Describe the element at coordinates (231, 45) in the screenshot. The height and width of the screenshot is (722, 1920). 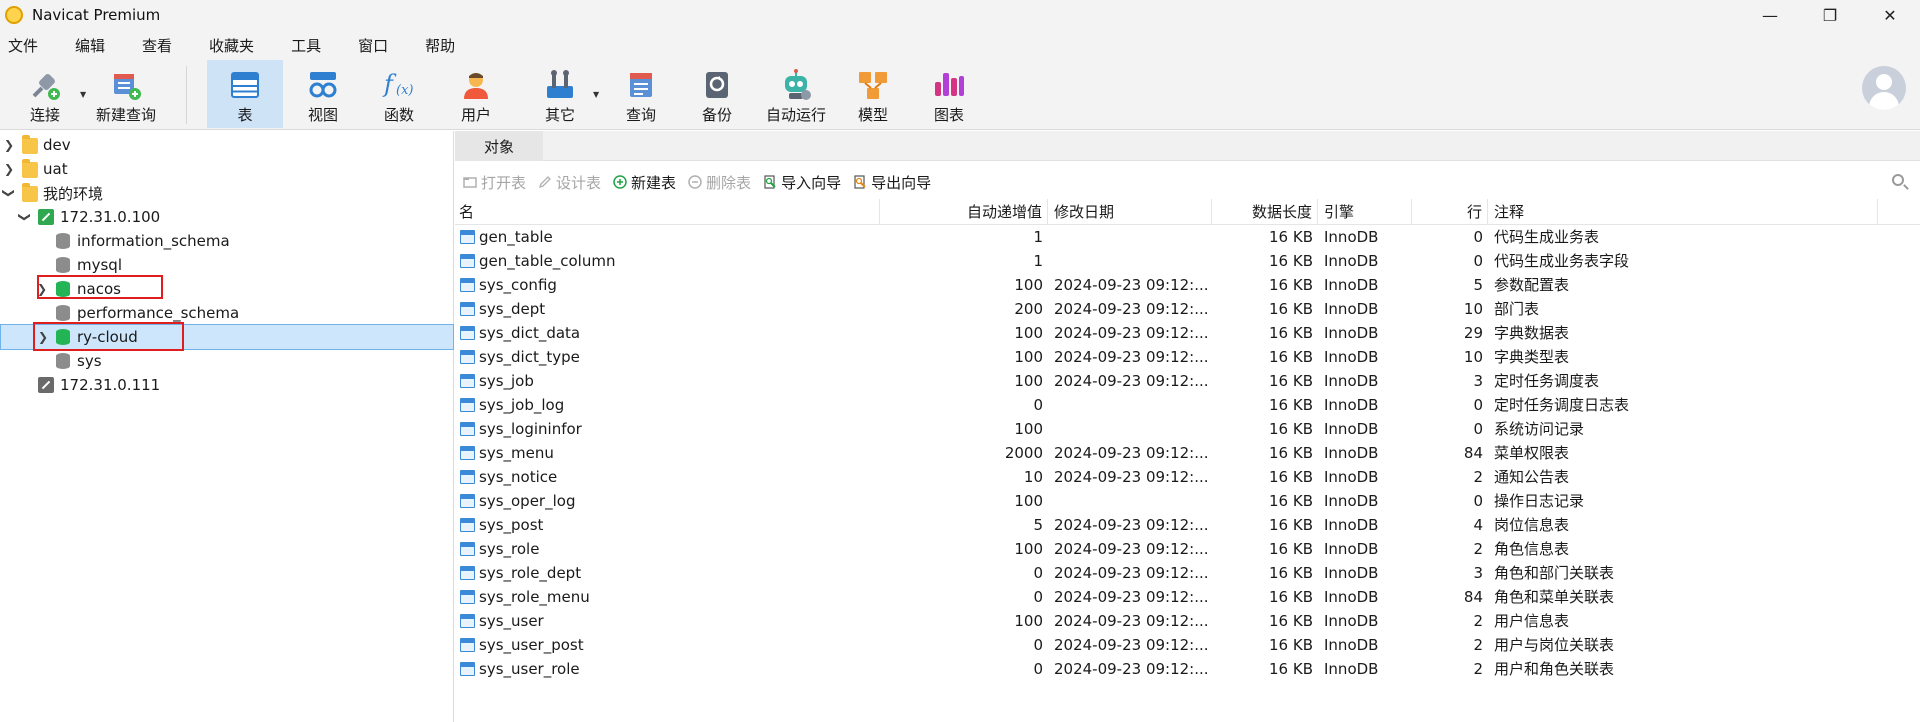
I see `menu-favorites: 收藏夹` at that location.